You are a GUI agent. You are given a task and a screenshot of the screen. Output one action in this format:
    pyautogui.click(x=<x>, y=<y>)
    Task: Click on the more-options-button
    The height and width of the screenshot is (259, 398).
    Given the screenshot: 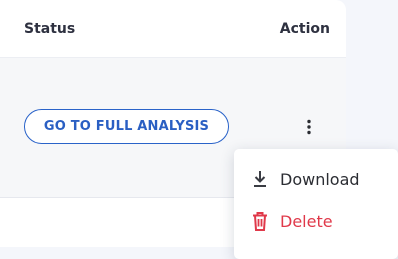 What is the action you would take?
    pyautogui.click(x=309, y=127)
    